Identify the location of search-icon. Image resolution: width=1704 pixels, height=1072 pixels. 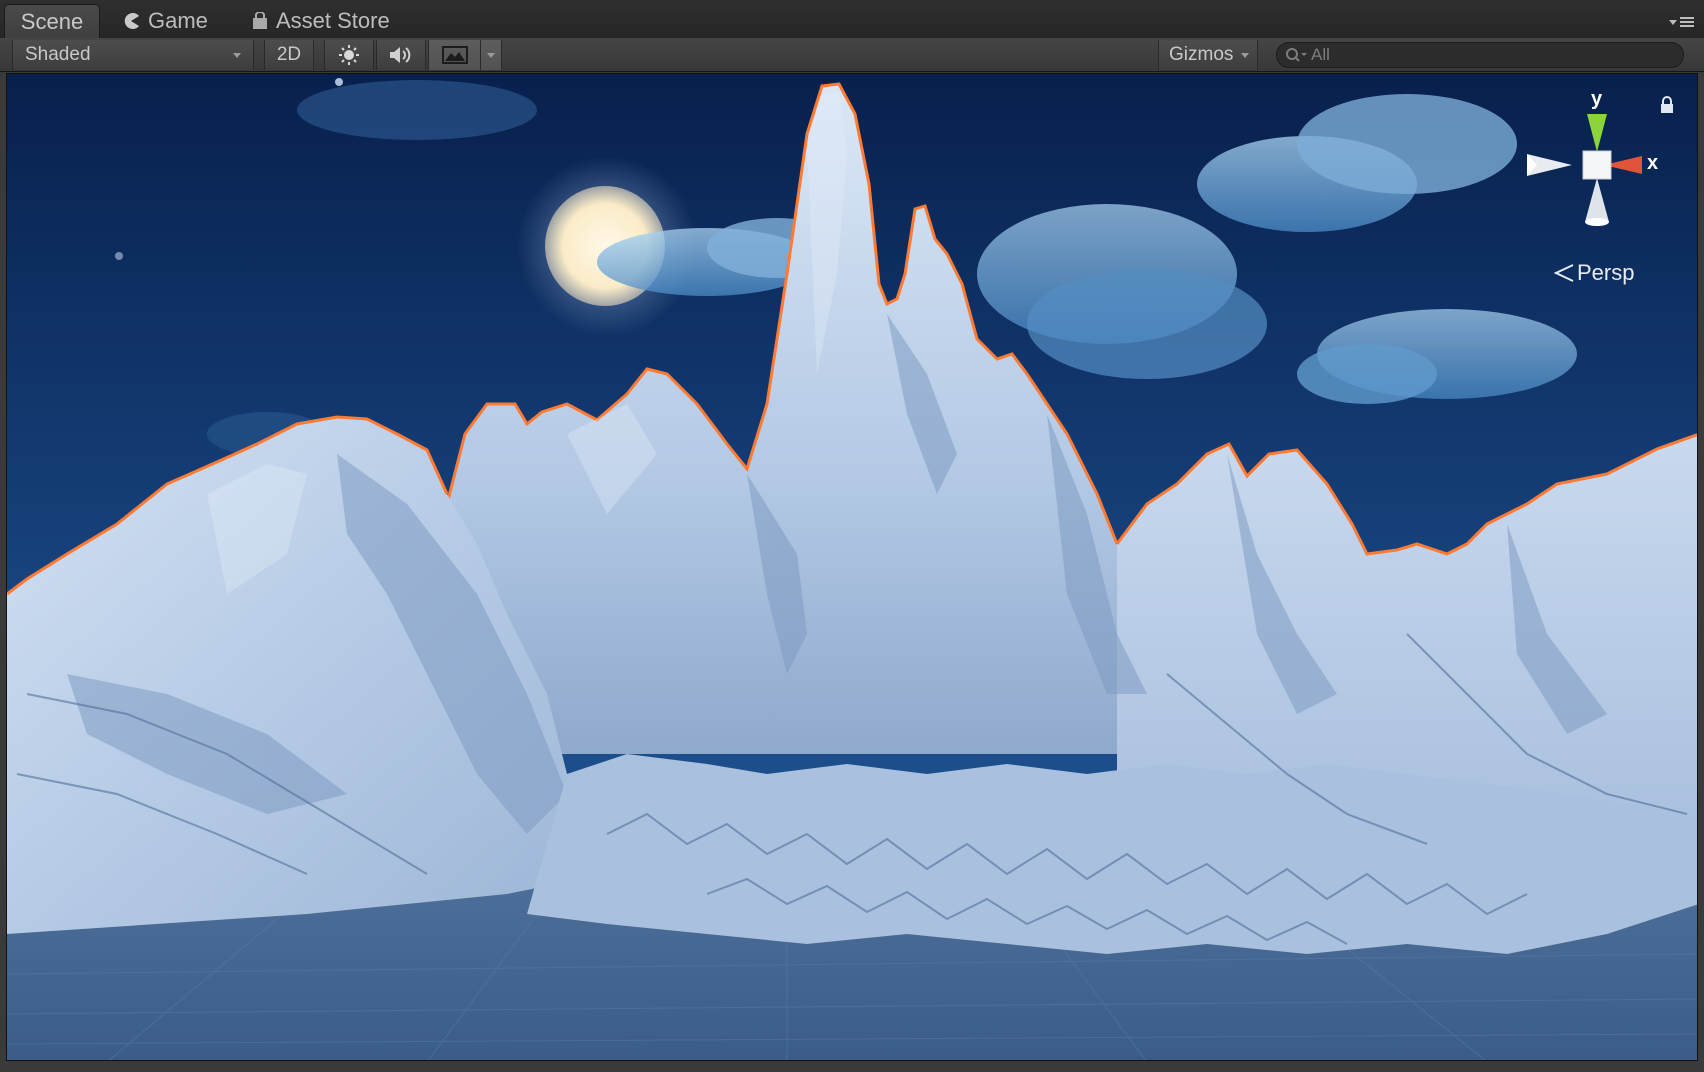
(1296, 55).